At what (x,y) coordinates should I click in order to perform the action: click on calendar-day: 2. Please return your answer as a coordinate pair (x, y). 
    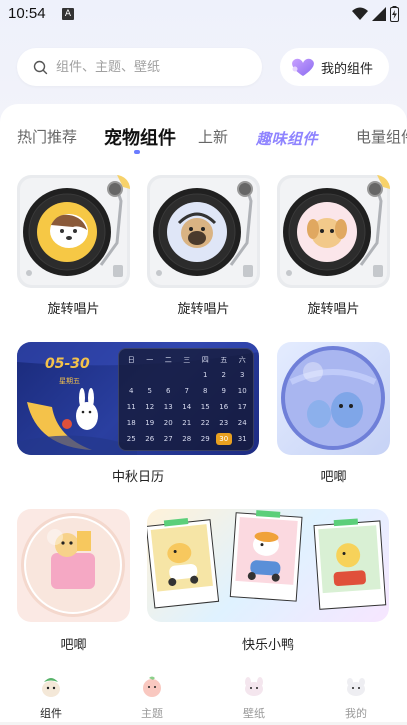
    Looking at the image, I should click on (223, 375).